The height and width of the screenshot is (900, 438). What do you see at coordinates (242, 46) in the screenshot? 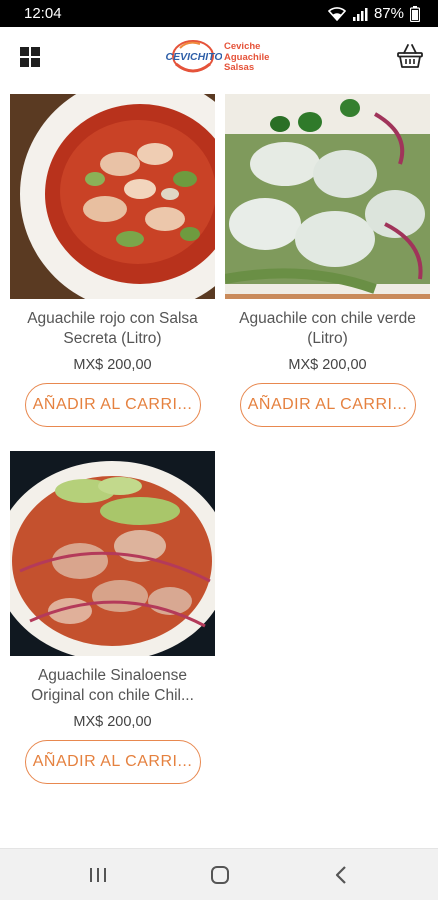
I see `logo-line-ceviche: Ceviche` at bounding box center [242, 46].